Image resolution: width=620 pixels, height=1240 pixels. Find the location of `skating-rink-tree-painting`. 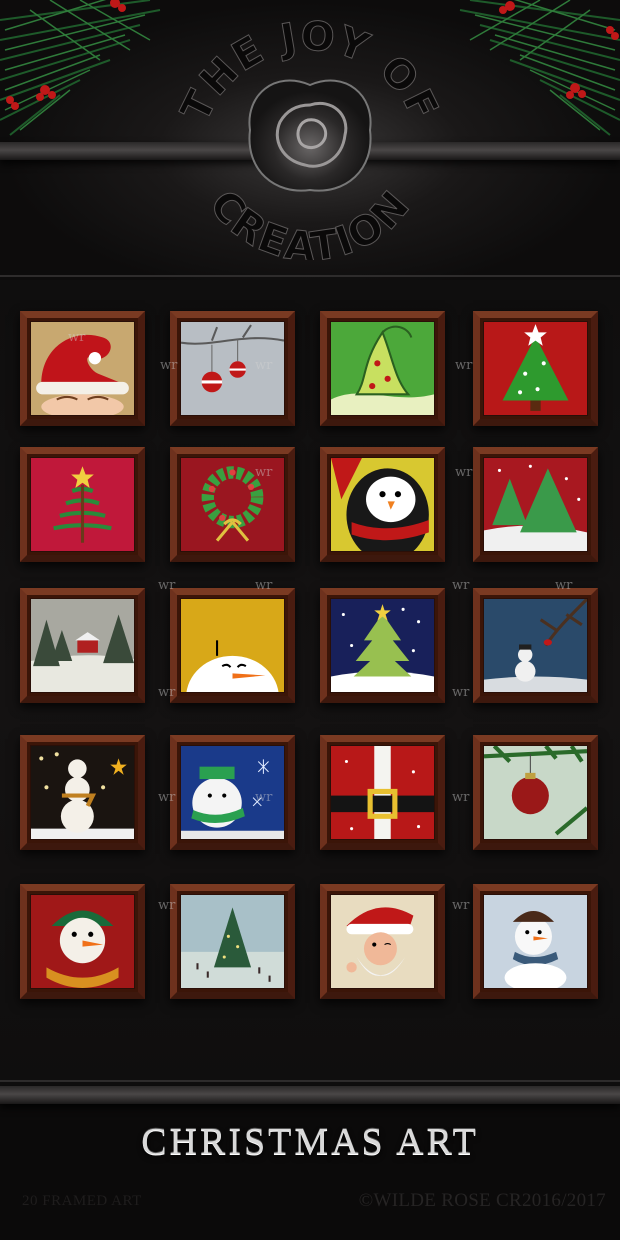

skating-rink-tree-painting is located at coordinates (232, 941).